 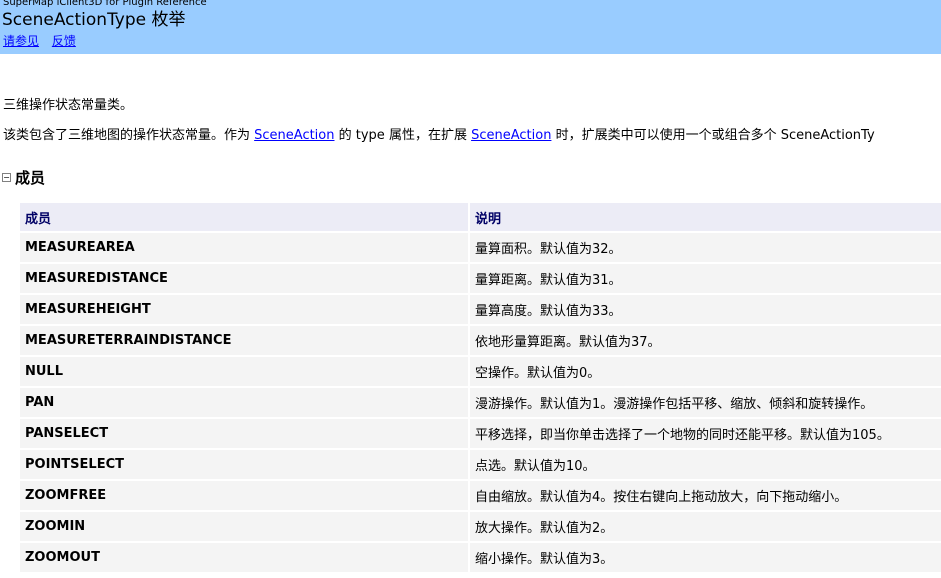 What do you see at coordinates (713, 135) in the screenshot?
I see `description-suffix: 时，扩展类中可以使用一个或组合多个 SceneActionTy` at bounding box center [713, 135].